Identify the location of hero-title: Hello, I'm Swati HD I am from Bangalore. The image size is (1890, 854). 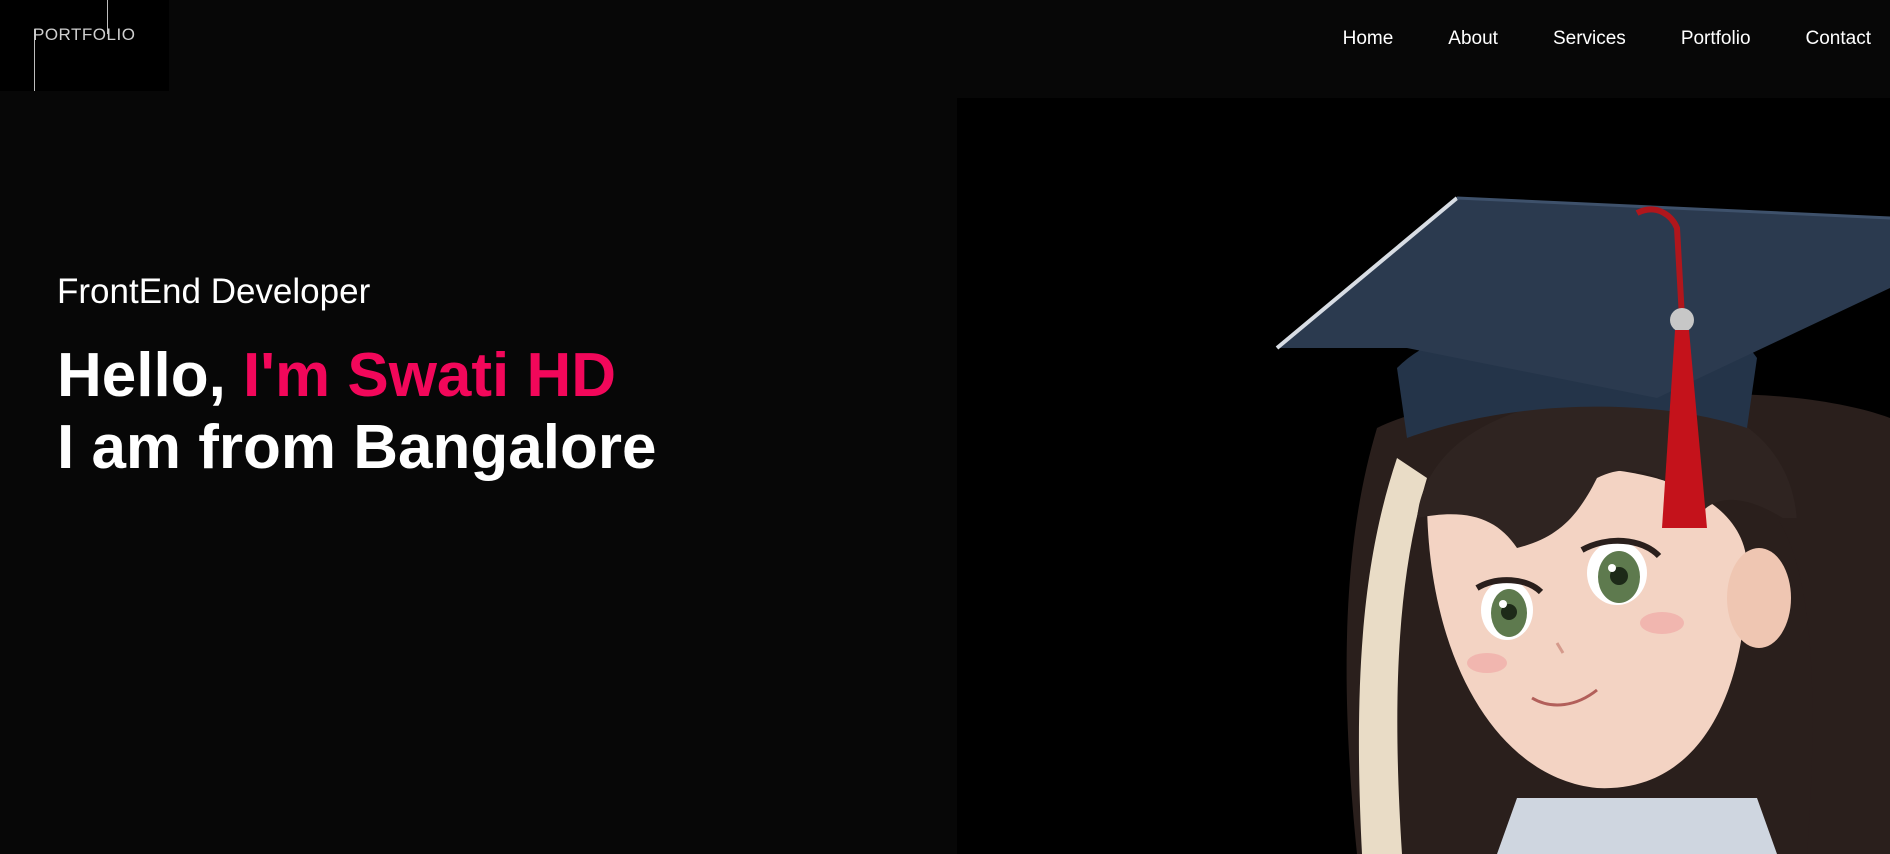
(356, 412).